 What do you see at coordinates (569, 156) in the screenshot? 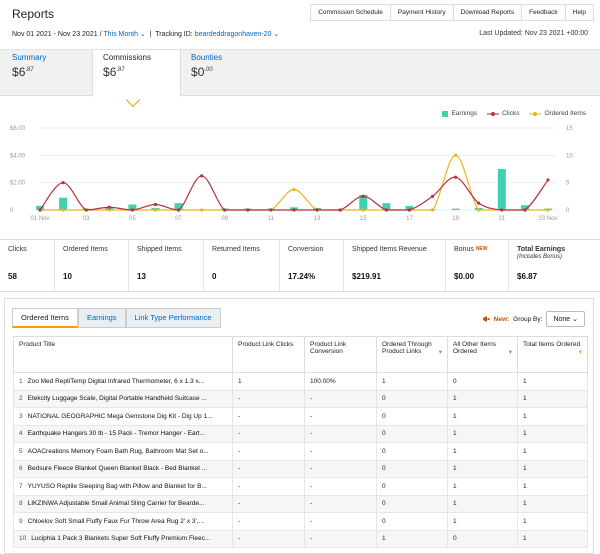
I see `y-right-tick-label: 10` at bounding box center [569, 156].